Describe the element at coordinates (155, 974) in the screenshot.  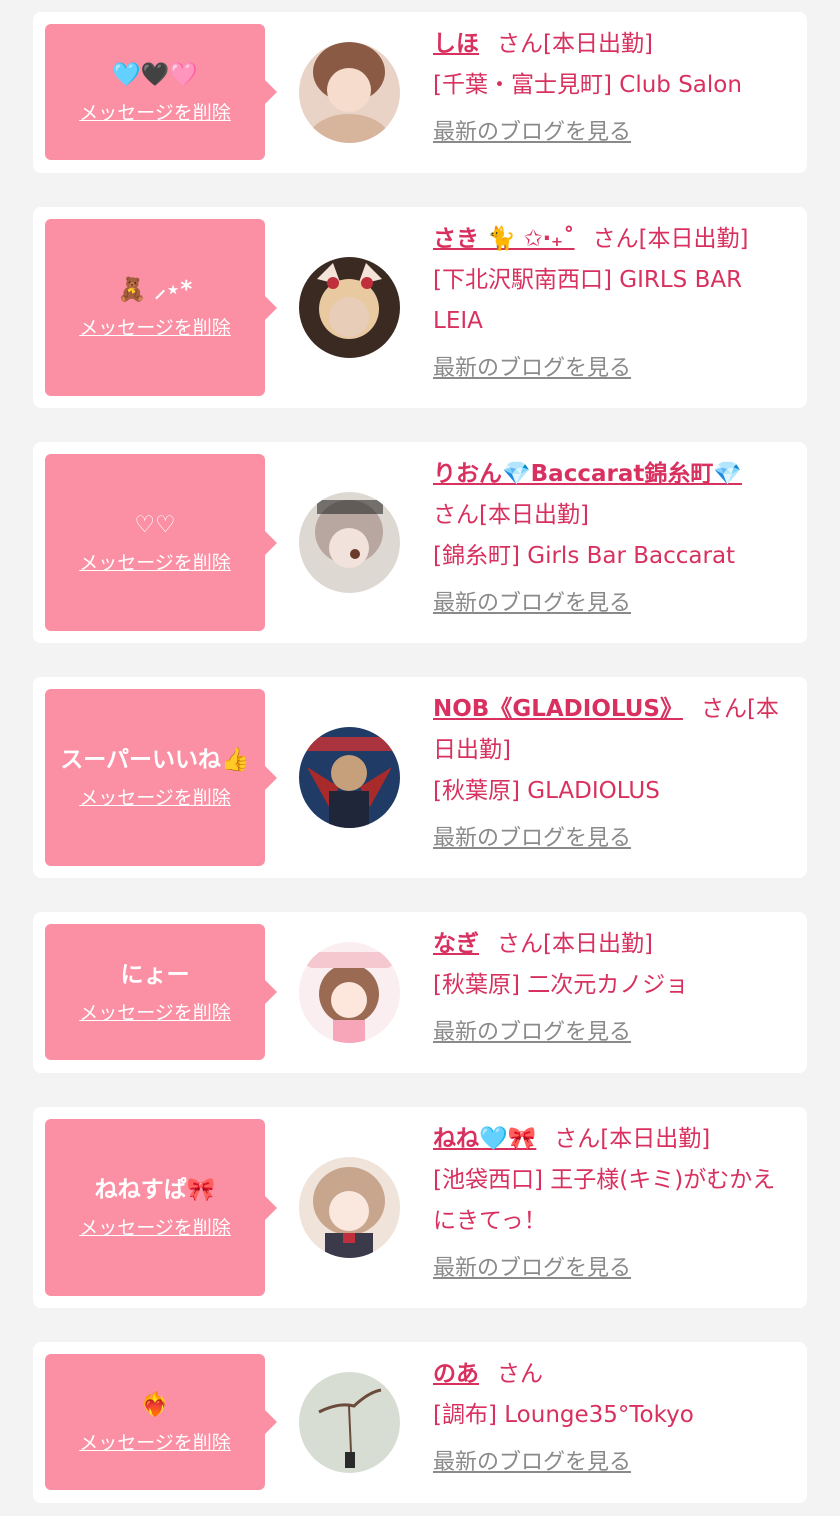
I see `message-text: にょー` at that location.